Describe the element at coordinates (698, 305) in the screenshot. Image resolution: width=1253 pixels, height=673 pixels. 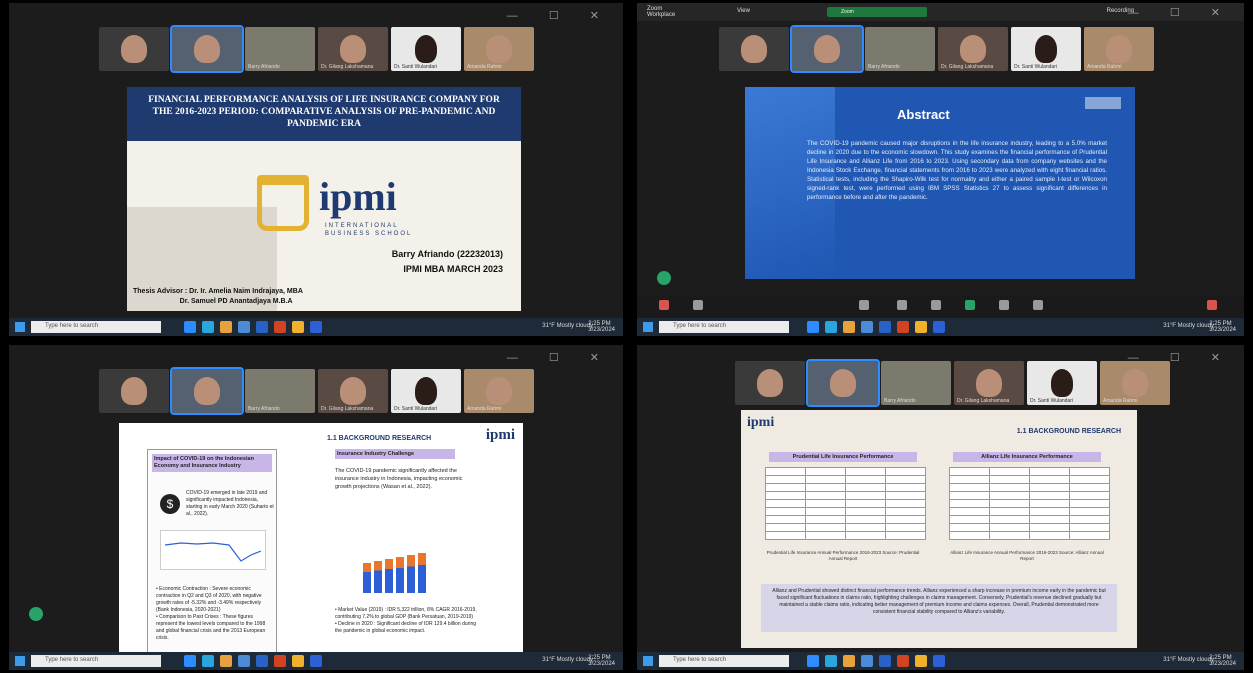
I see `video-icon` at that location.